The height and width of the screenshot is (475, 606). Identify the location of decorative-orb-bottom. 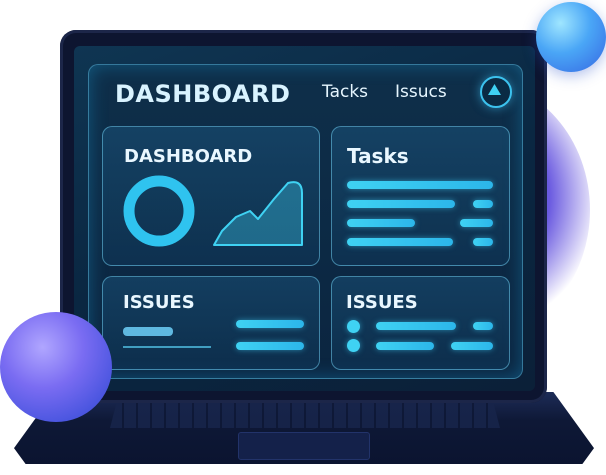
(56, 367).